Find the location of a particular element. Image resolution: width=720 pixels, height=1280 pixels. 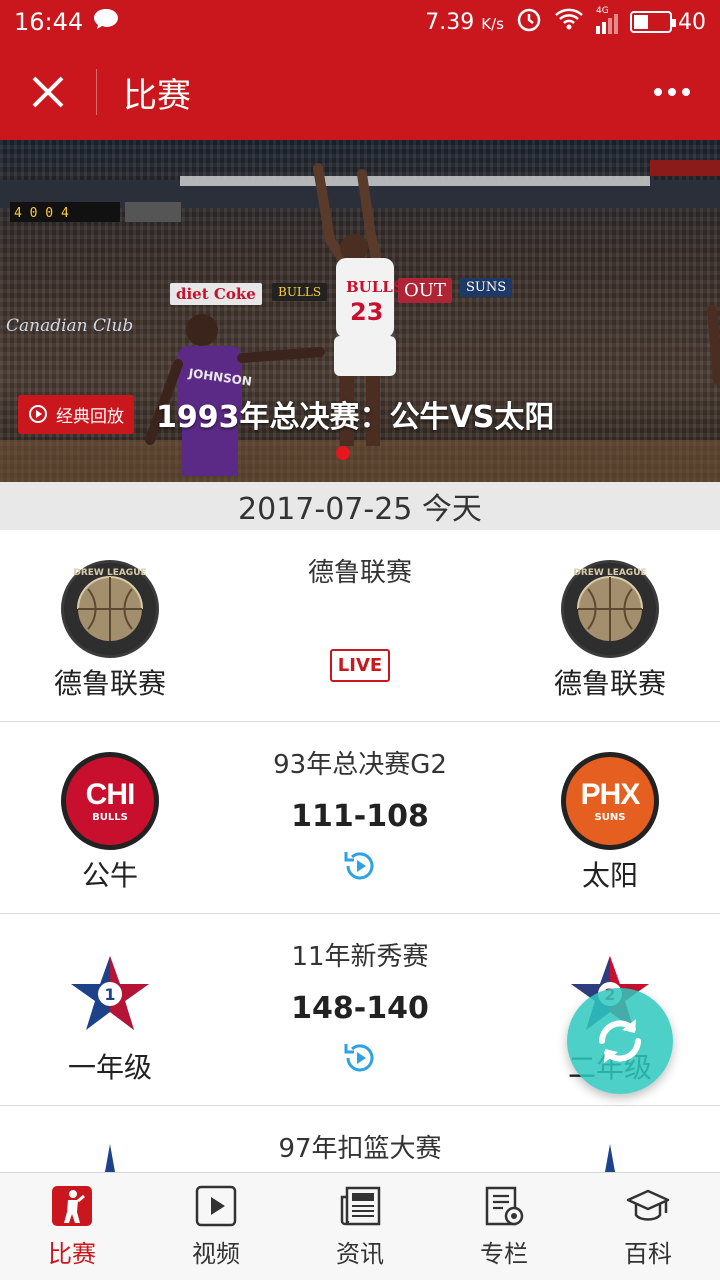

nav-label: 专栏 is located at coordinates (504, 1254).